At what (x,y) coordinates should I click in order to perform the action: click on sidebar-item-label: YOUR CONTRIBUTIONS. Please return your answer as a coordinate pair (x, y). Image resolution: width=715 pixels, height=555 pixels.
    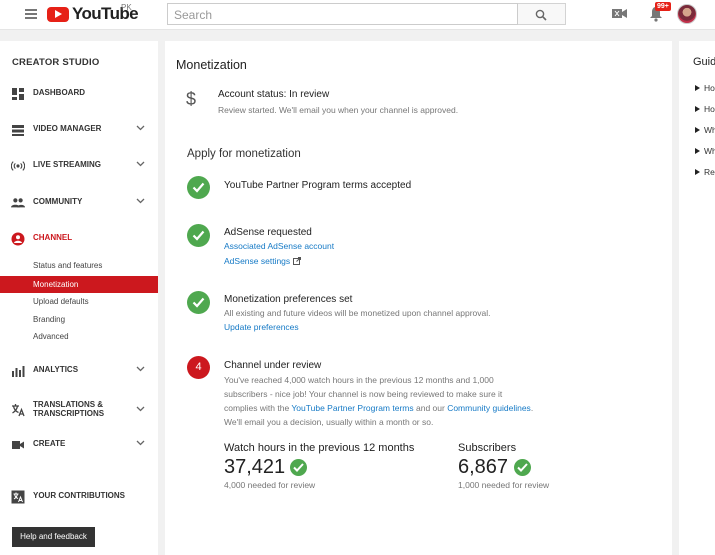
    Looking at the image, I should click on (79, 495).